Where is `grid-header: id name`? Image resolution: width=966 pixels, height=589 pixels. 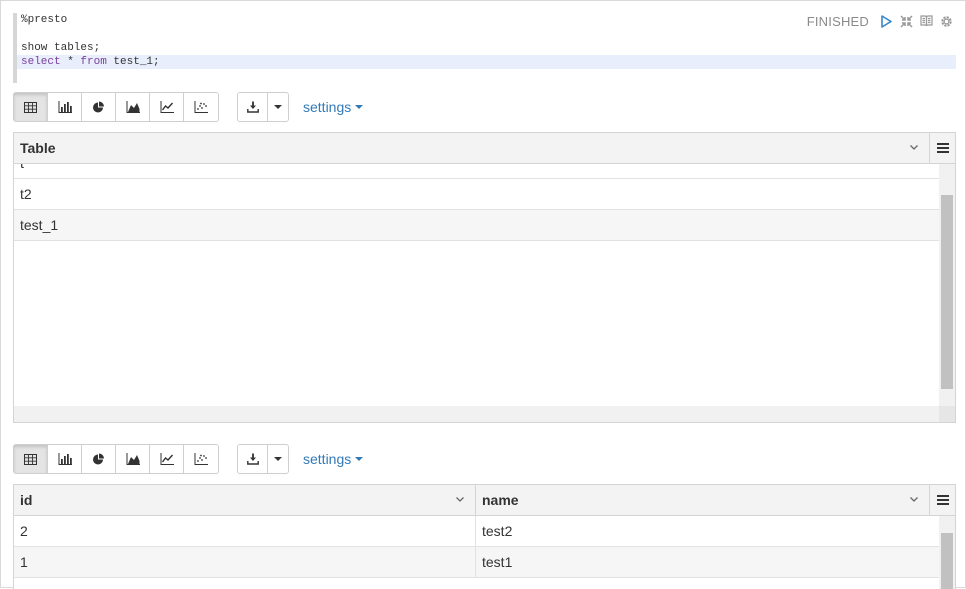 grid-header: id name is located at coordinates (484, 500).